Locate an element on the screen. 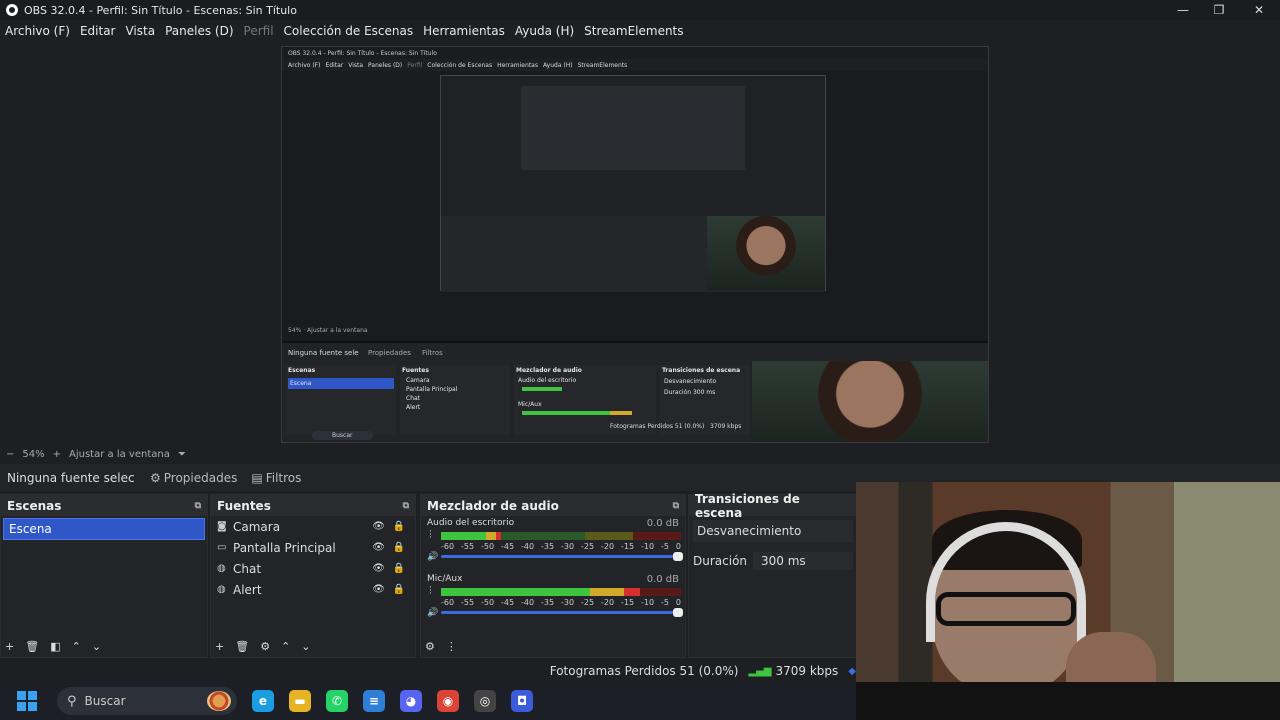 The width and height of the screenshot is (1280, 720). menu-archivo: Archivo (F) is located at coordinates (37, 31).